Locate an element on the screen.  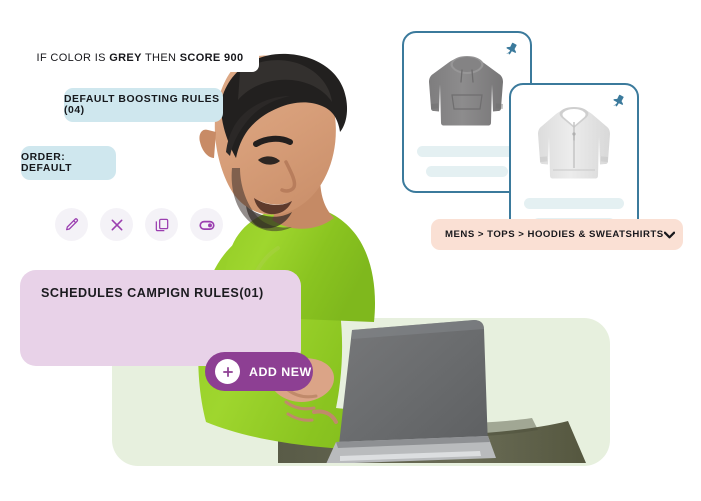
edit-button is located at coordinates (71, 224).